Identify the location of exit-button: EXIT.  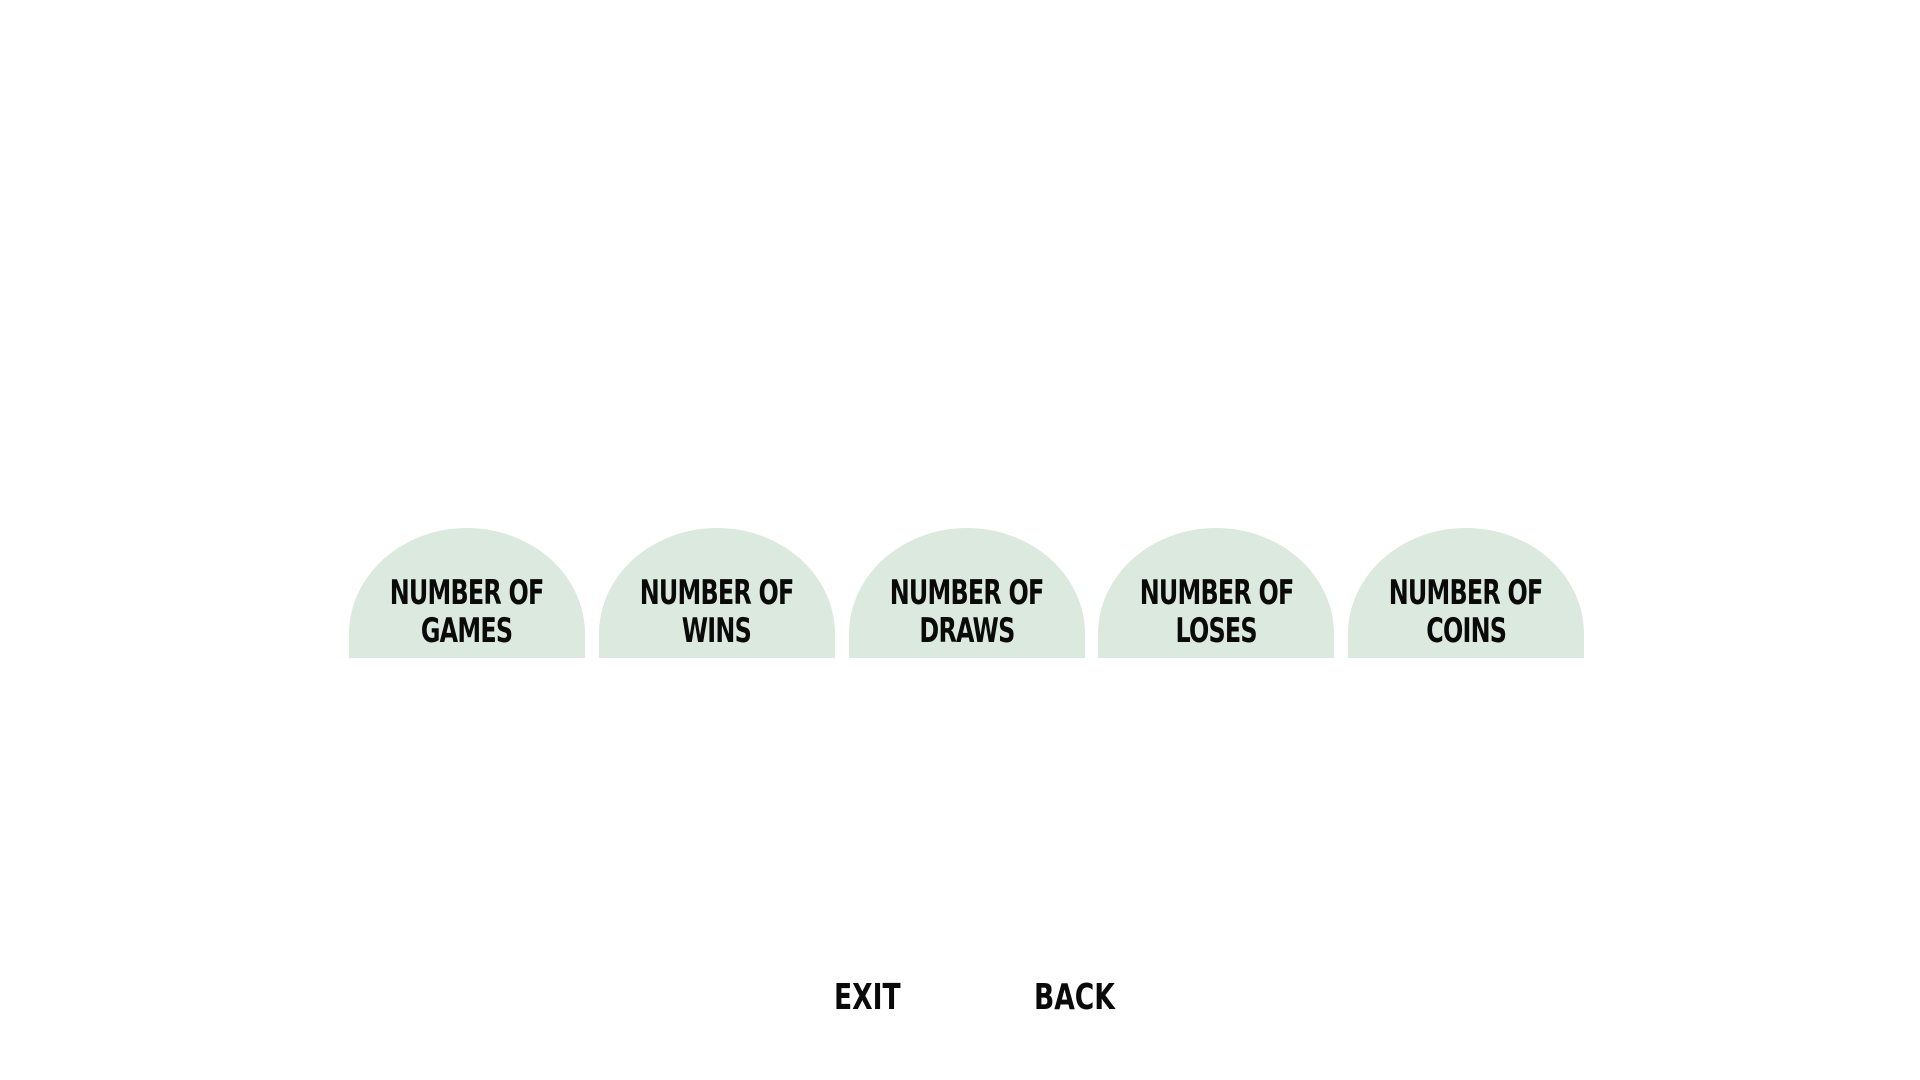
(867, 998).